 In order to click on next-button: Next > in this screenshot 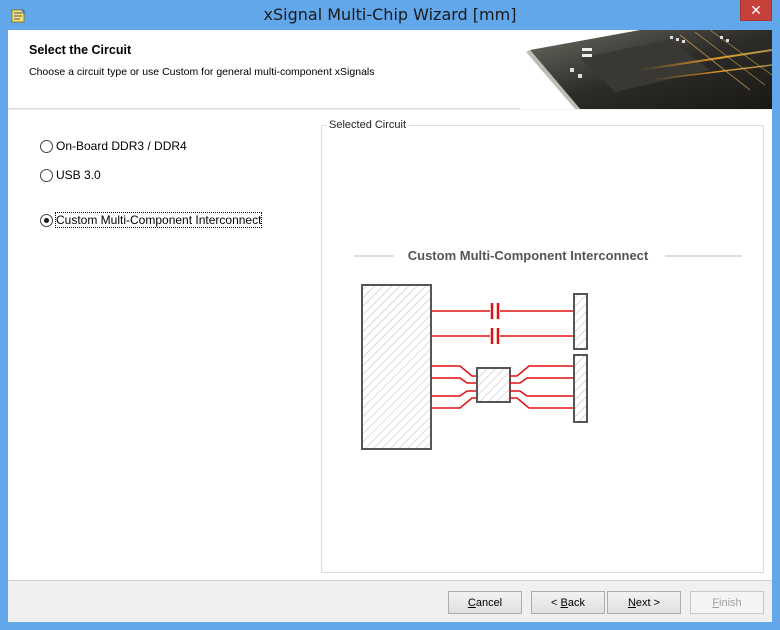, I will do `click(644, 602)`.